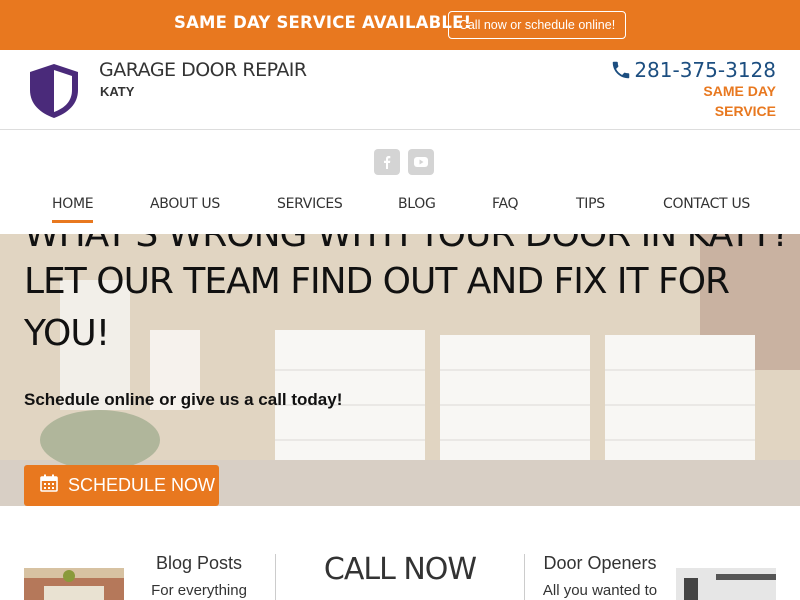 This screenshot has width=800, height=600. Describe the element at coordinates (199, 563) in the screenshot. I see `blog-posts-title: Blog Posts` at that location.